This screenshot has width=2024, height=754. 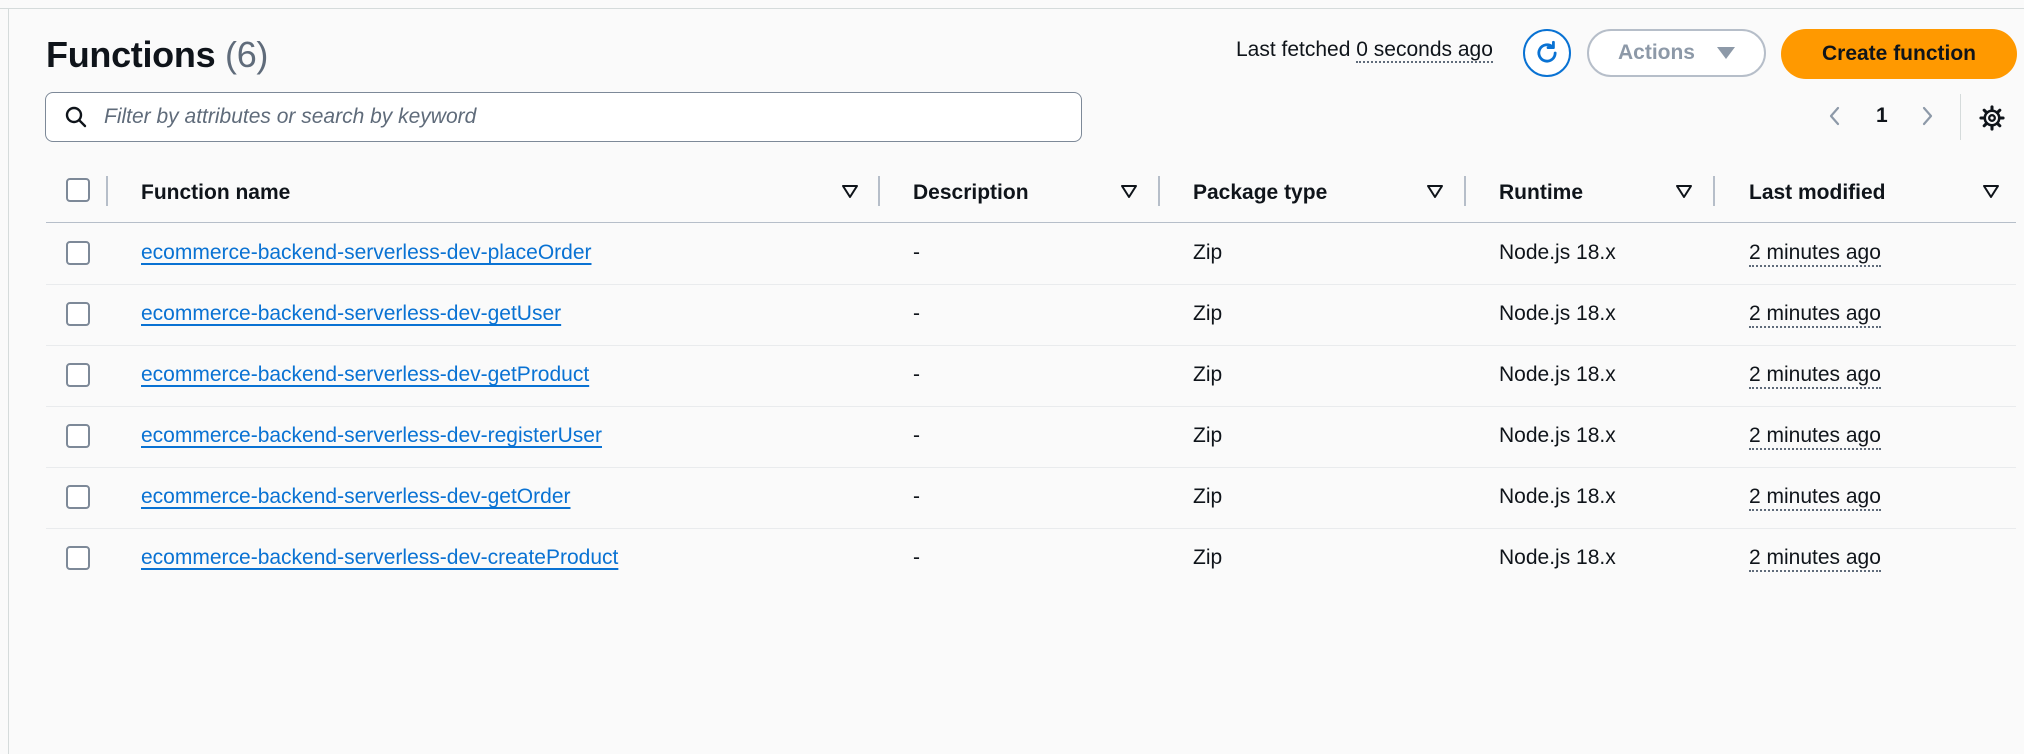 I want to click on actions-dropdown-button: Actions, so click(x=1676, y=53).